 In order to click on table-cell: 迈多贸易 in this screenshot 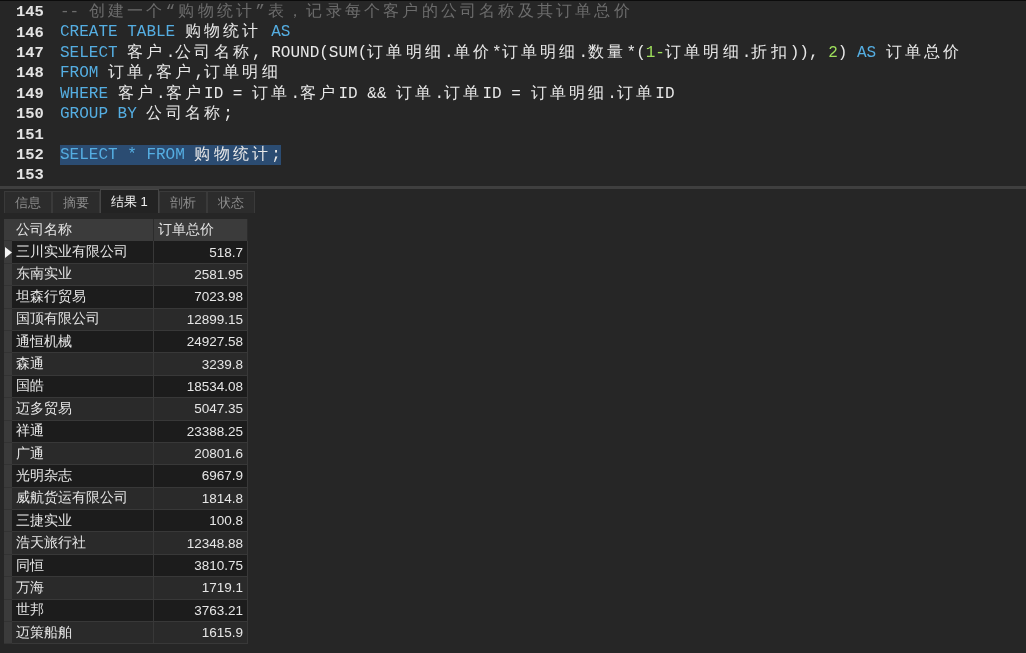, I will do `click(83, 409)`.